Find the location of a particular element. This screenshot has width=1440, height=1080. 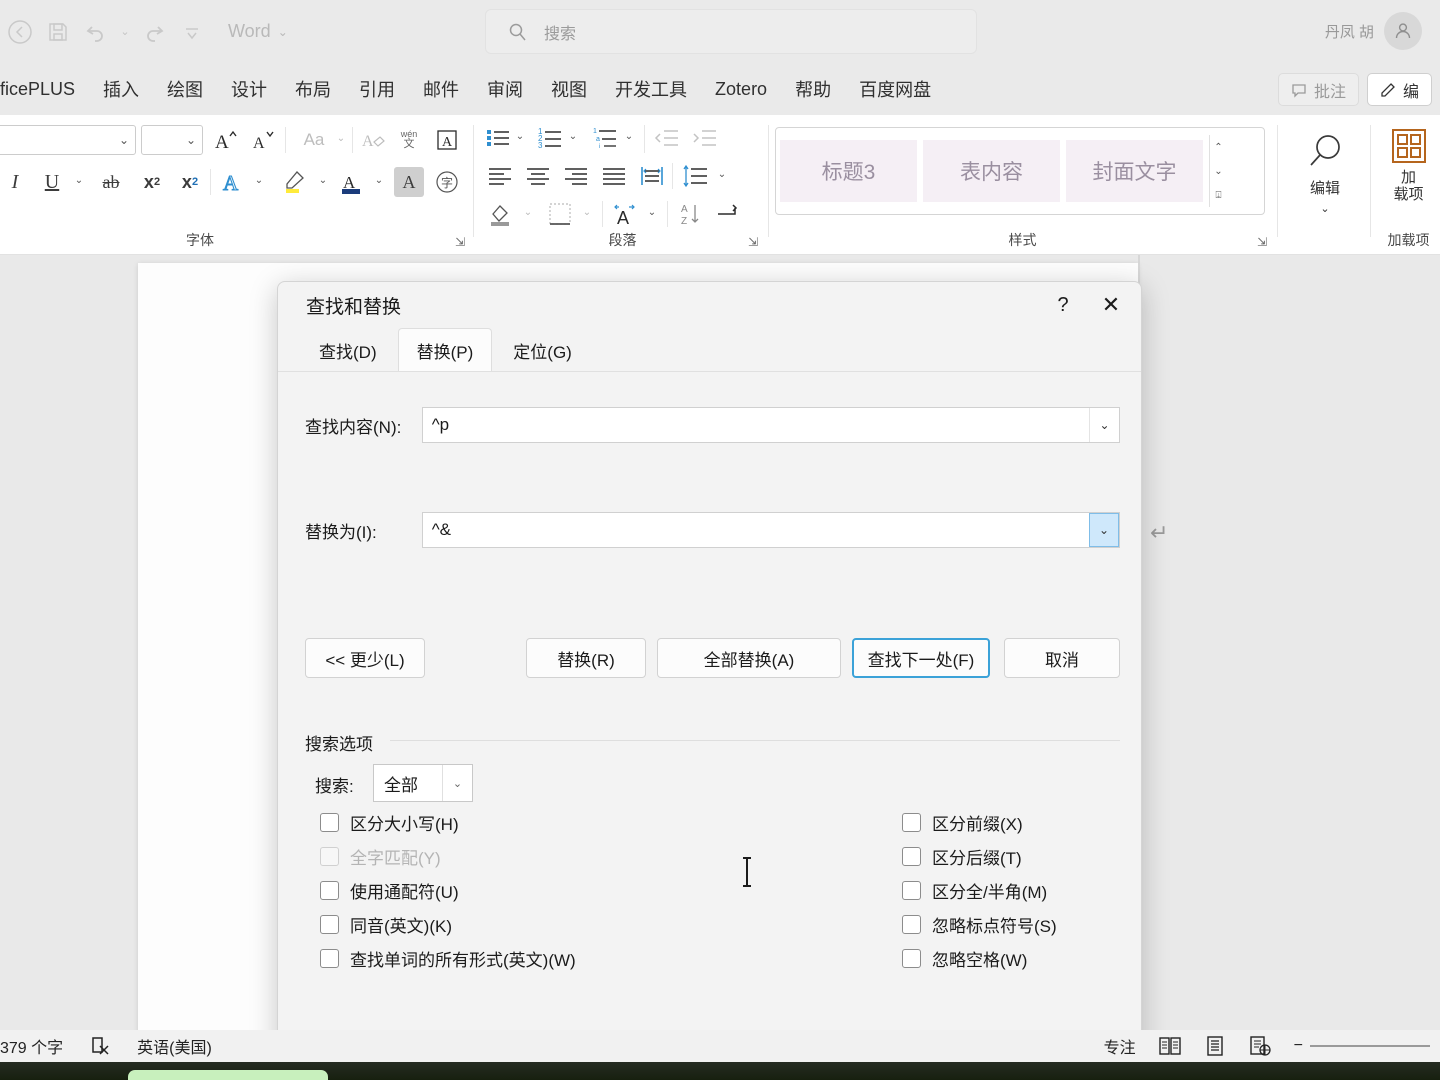

tab-find: 查找(D) is located at coordinates (348, 349).